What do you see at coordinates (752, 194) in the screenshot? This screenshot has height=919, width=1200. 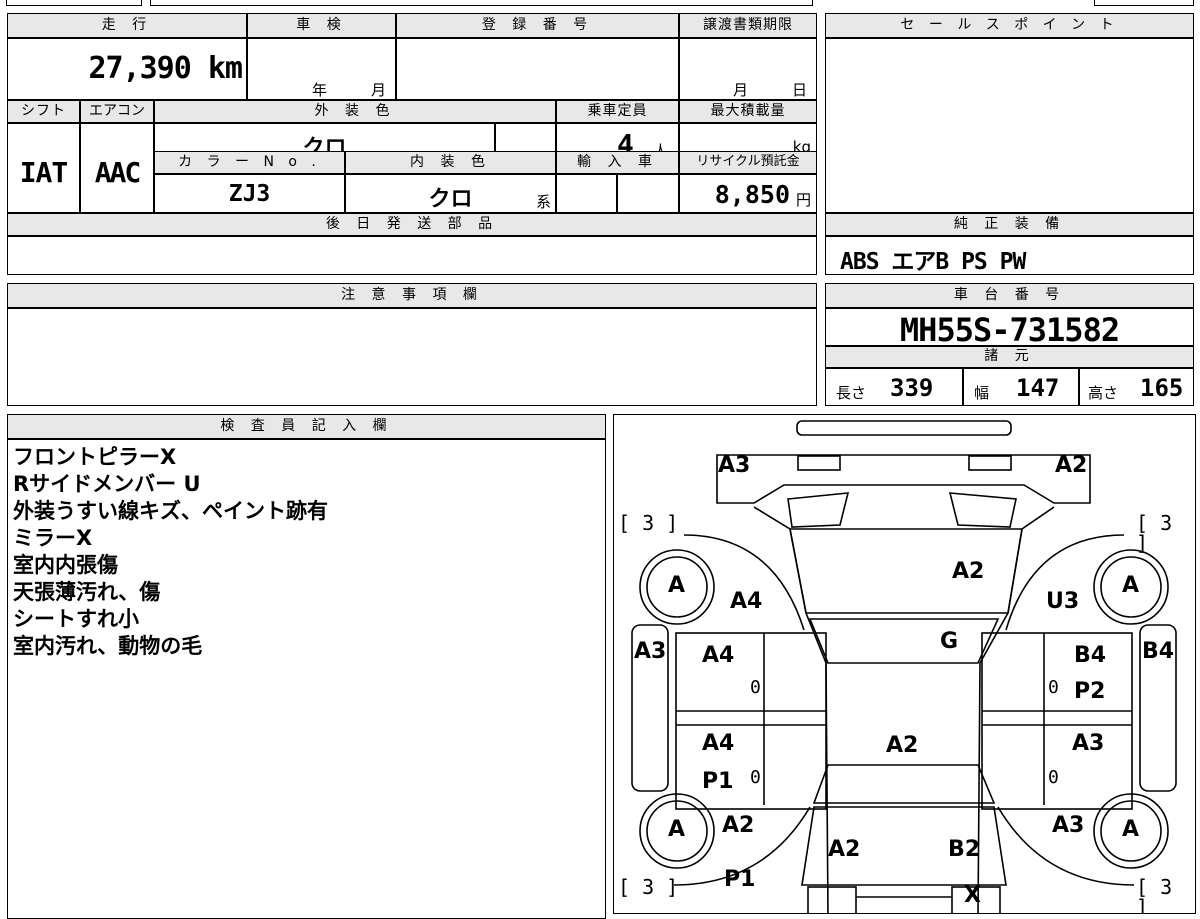 I see `recycle-value: 8,850` at bounding box center [752, 194].